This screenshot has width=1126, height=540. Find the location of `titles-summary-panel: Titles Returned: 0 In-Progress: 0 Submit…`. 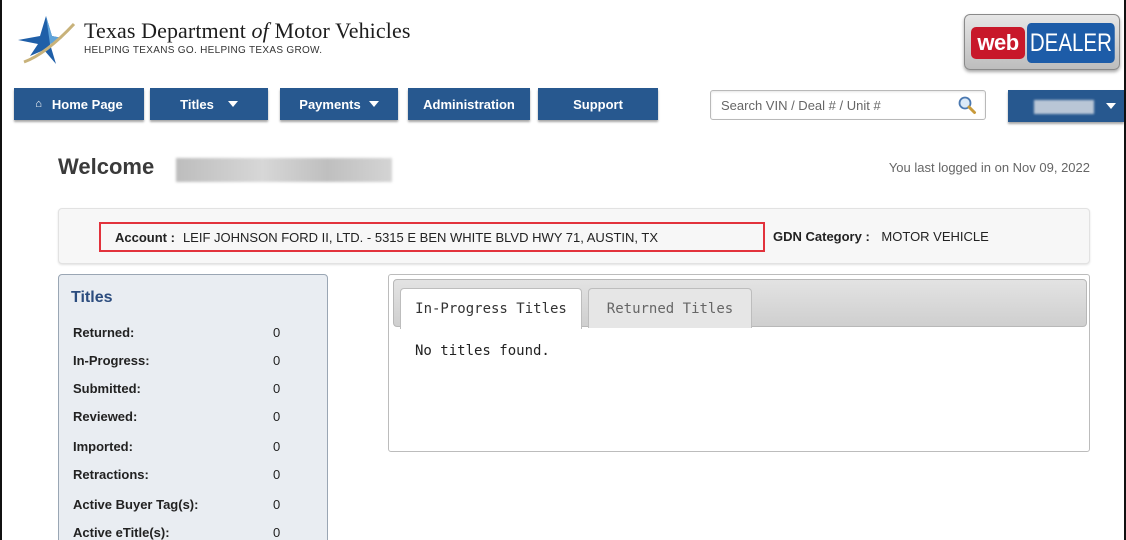

titles-summary-panel: Titles Returned: 0 In-Progress: 0 Submit… is located at coordinates (193, 407).